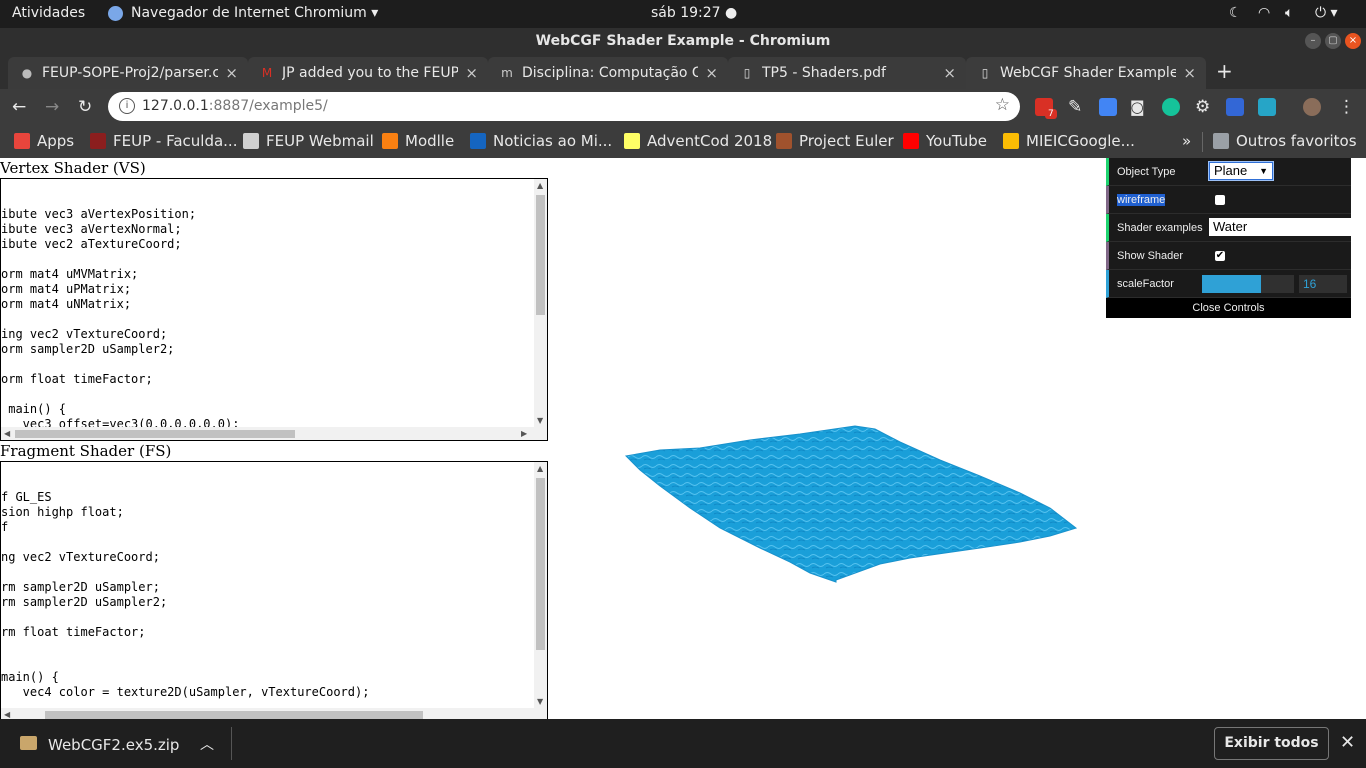  What do you see at coordinates (1271, 743) in the screenshot?
I see `show-all-downloads-button: Exibir todos` at bounding box center [1271, 743].